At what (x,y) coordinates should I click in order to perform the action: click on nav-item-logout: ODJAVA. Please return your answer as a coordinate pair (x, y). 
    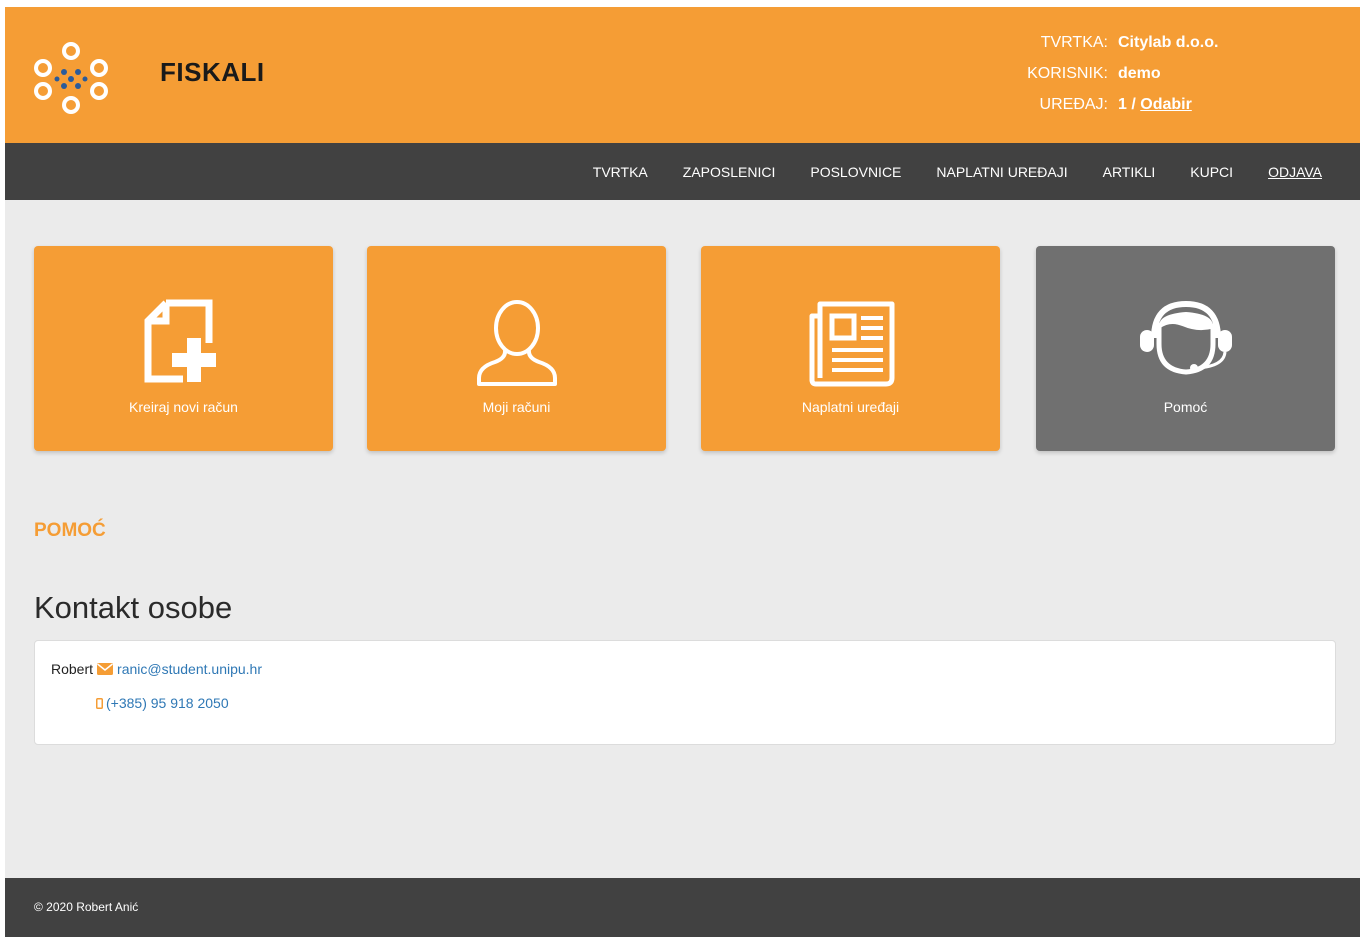
    Looking at the image, I should click on (1295, 172).